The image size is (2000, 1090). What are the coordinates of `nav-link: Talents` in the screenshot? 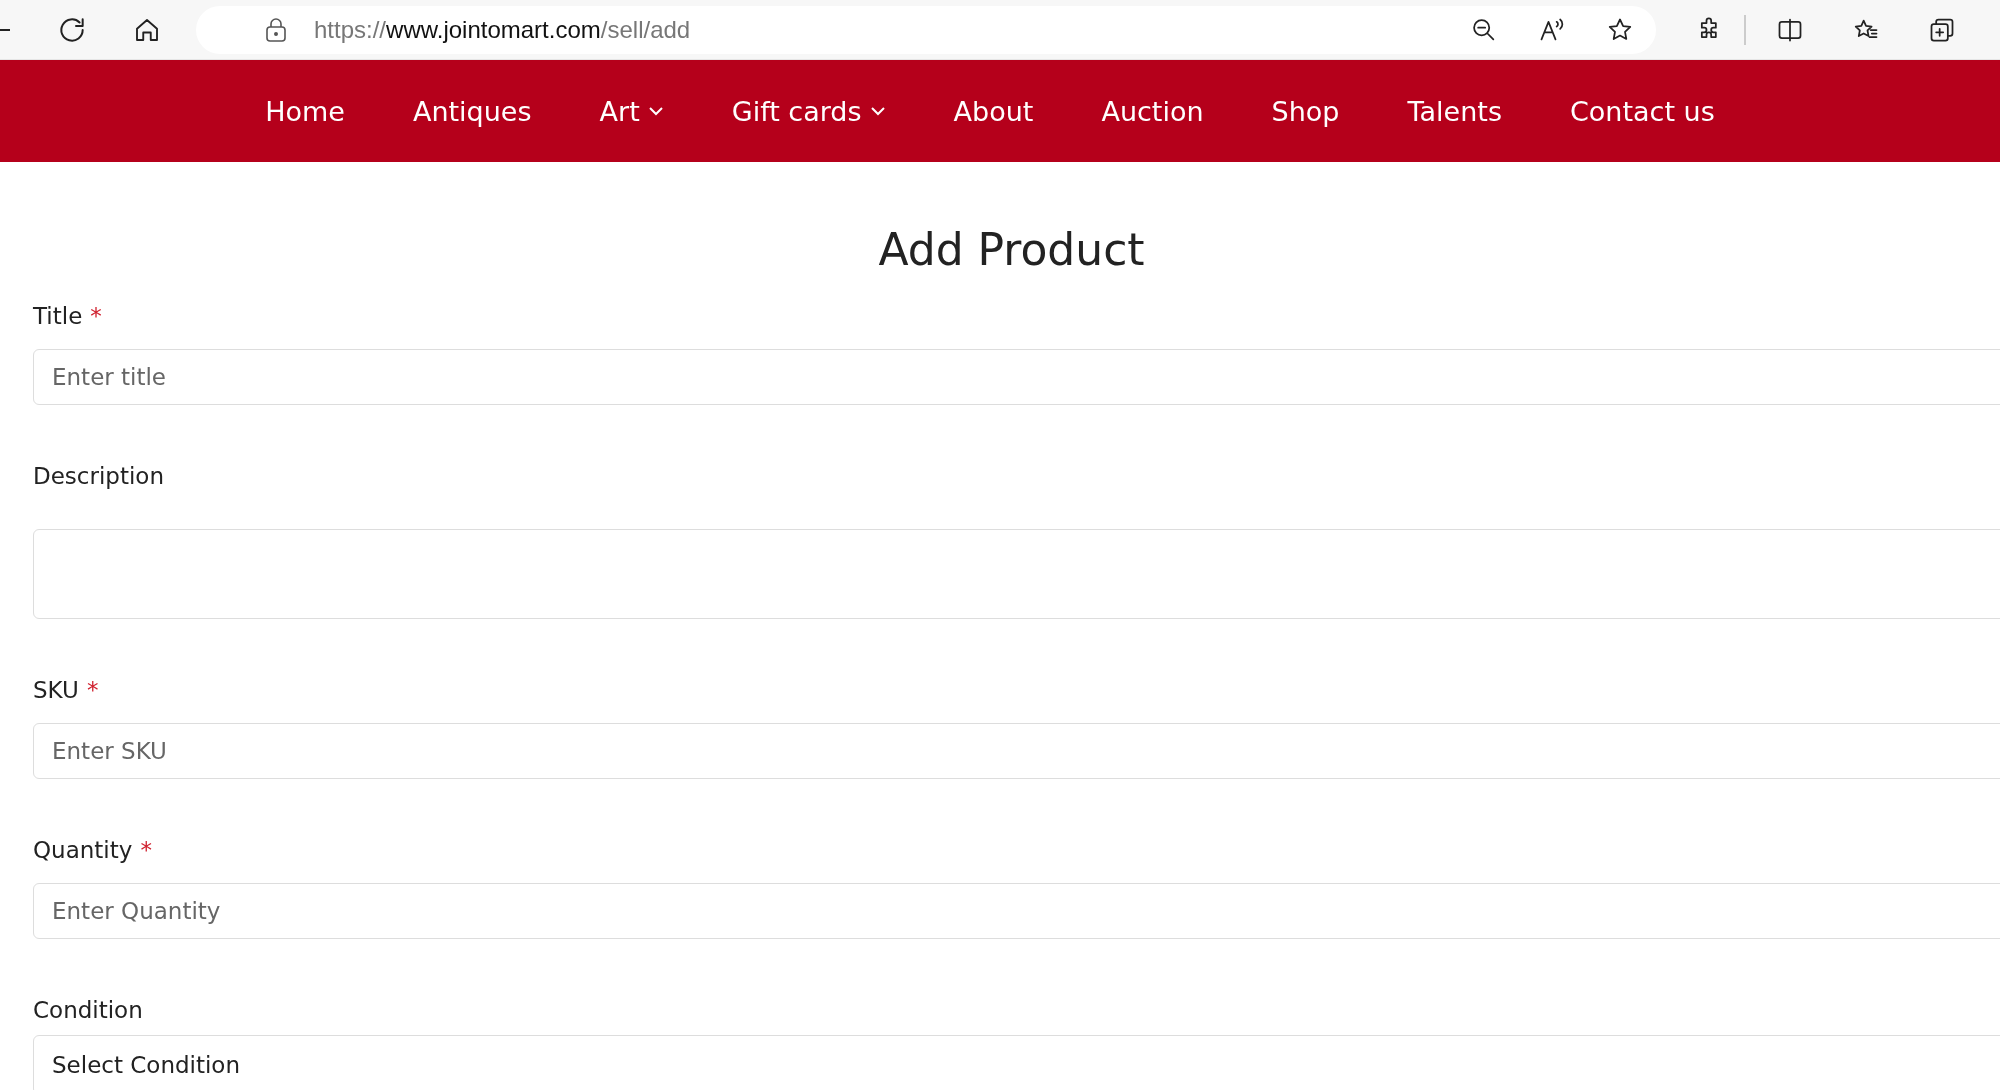 It's located at (1454, 111).